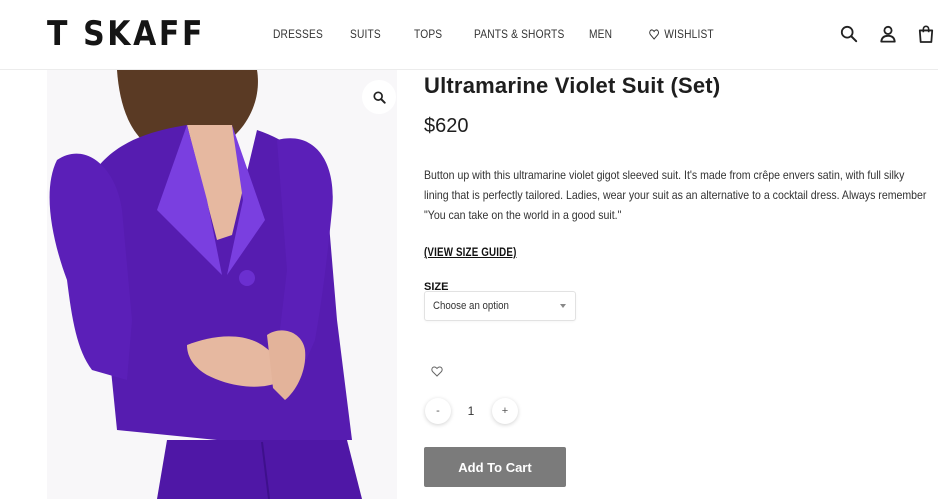 The image size is (938, 499). Describe the element at coordinates (689, 34) in the screenshot. I see `wishlist-label: WISHLIST` at that location.